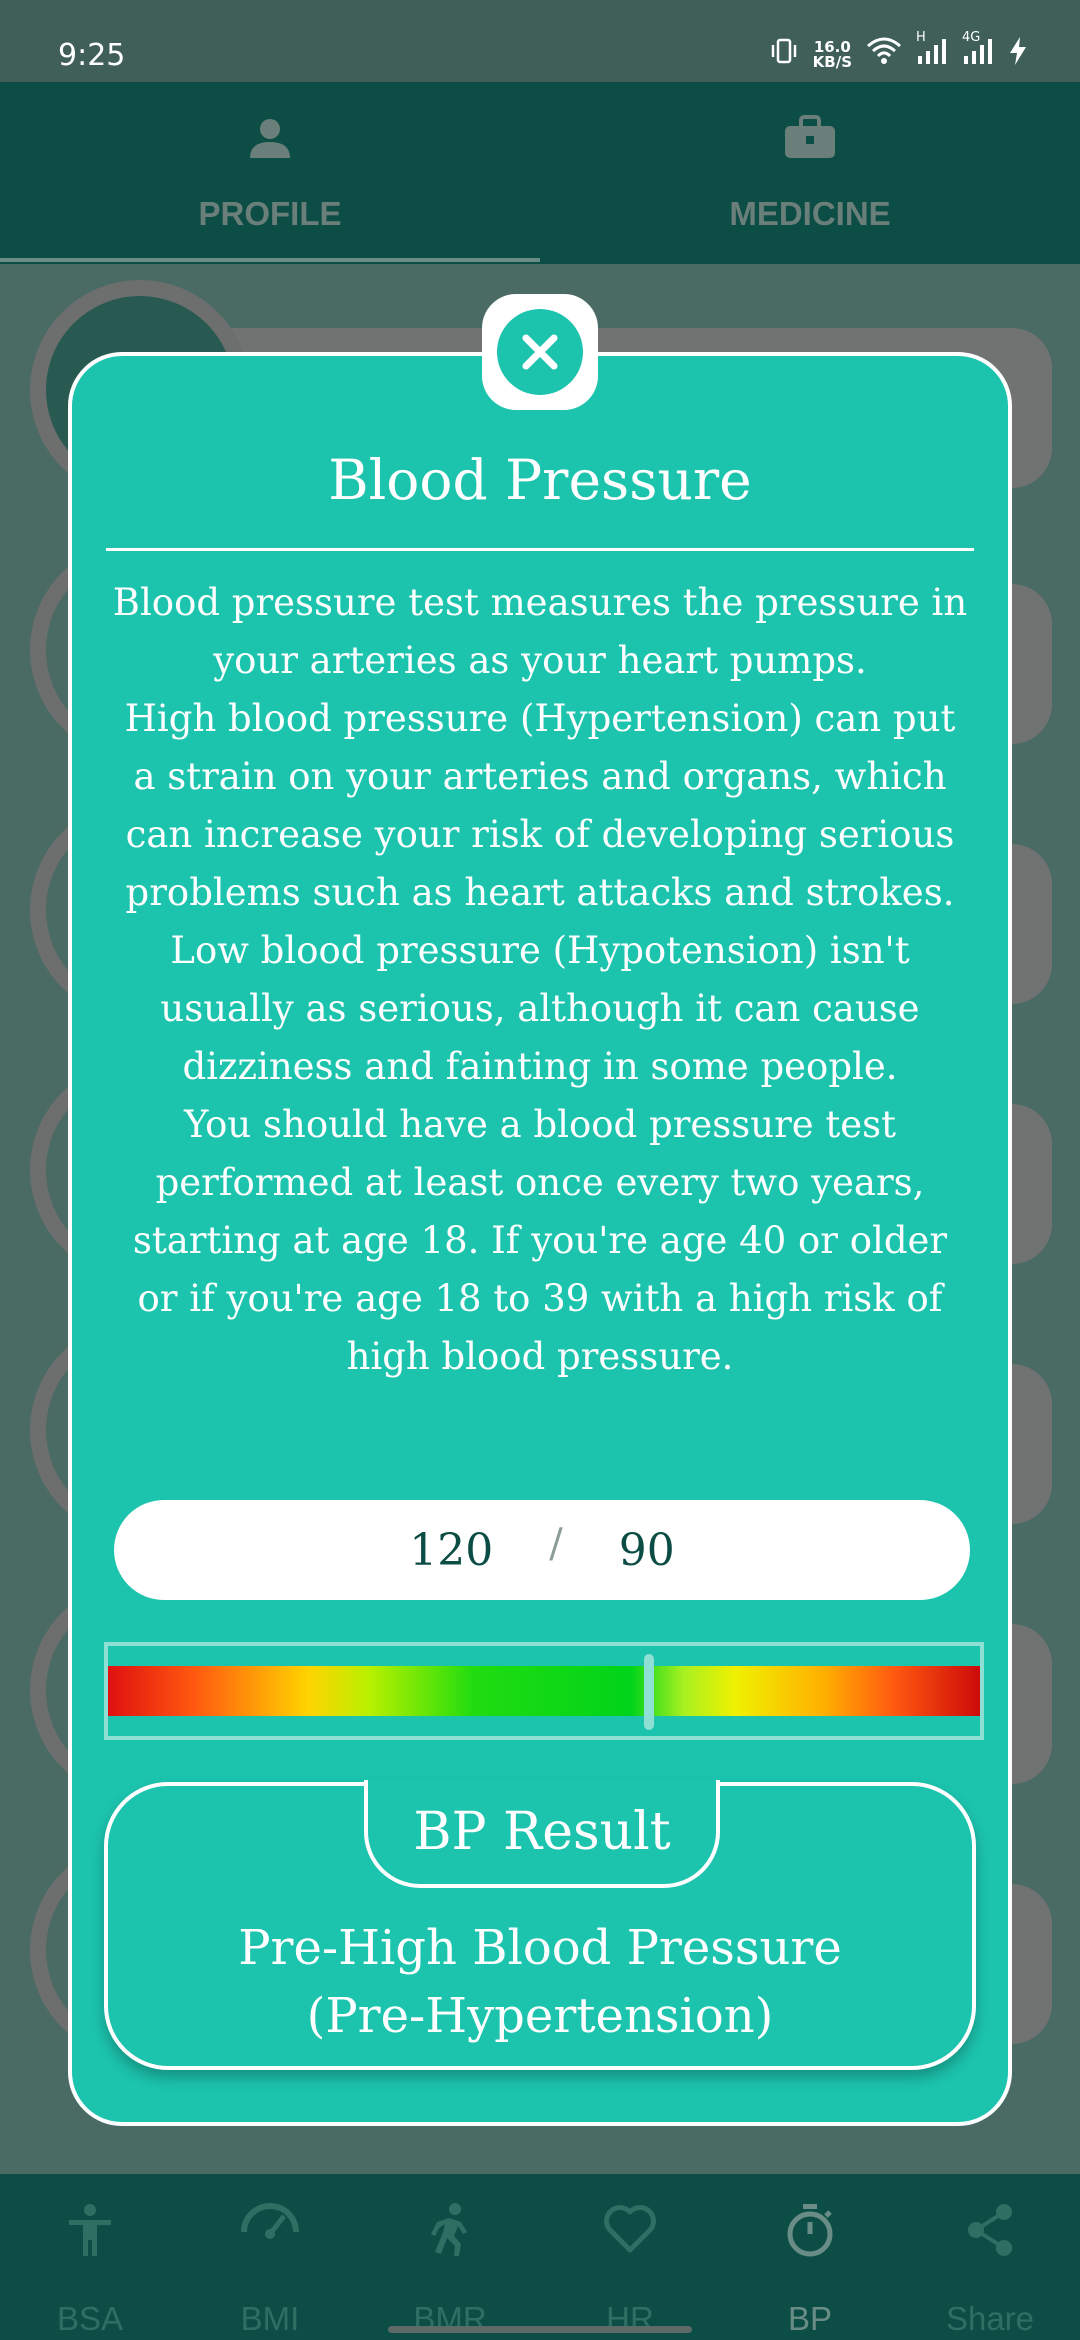  What do you see at coordinates (540, 480) in the screenshot?
I see `dialog-title: Blood Pressure` at bounding box center [540, 480].